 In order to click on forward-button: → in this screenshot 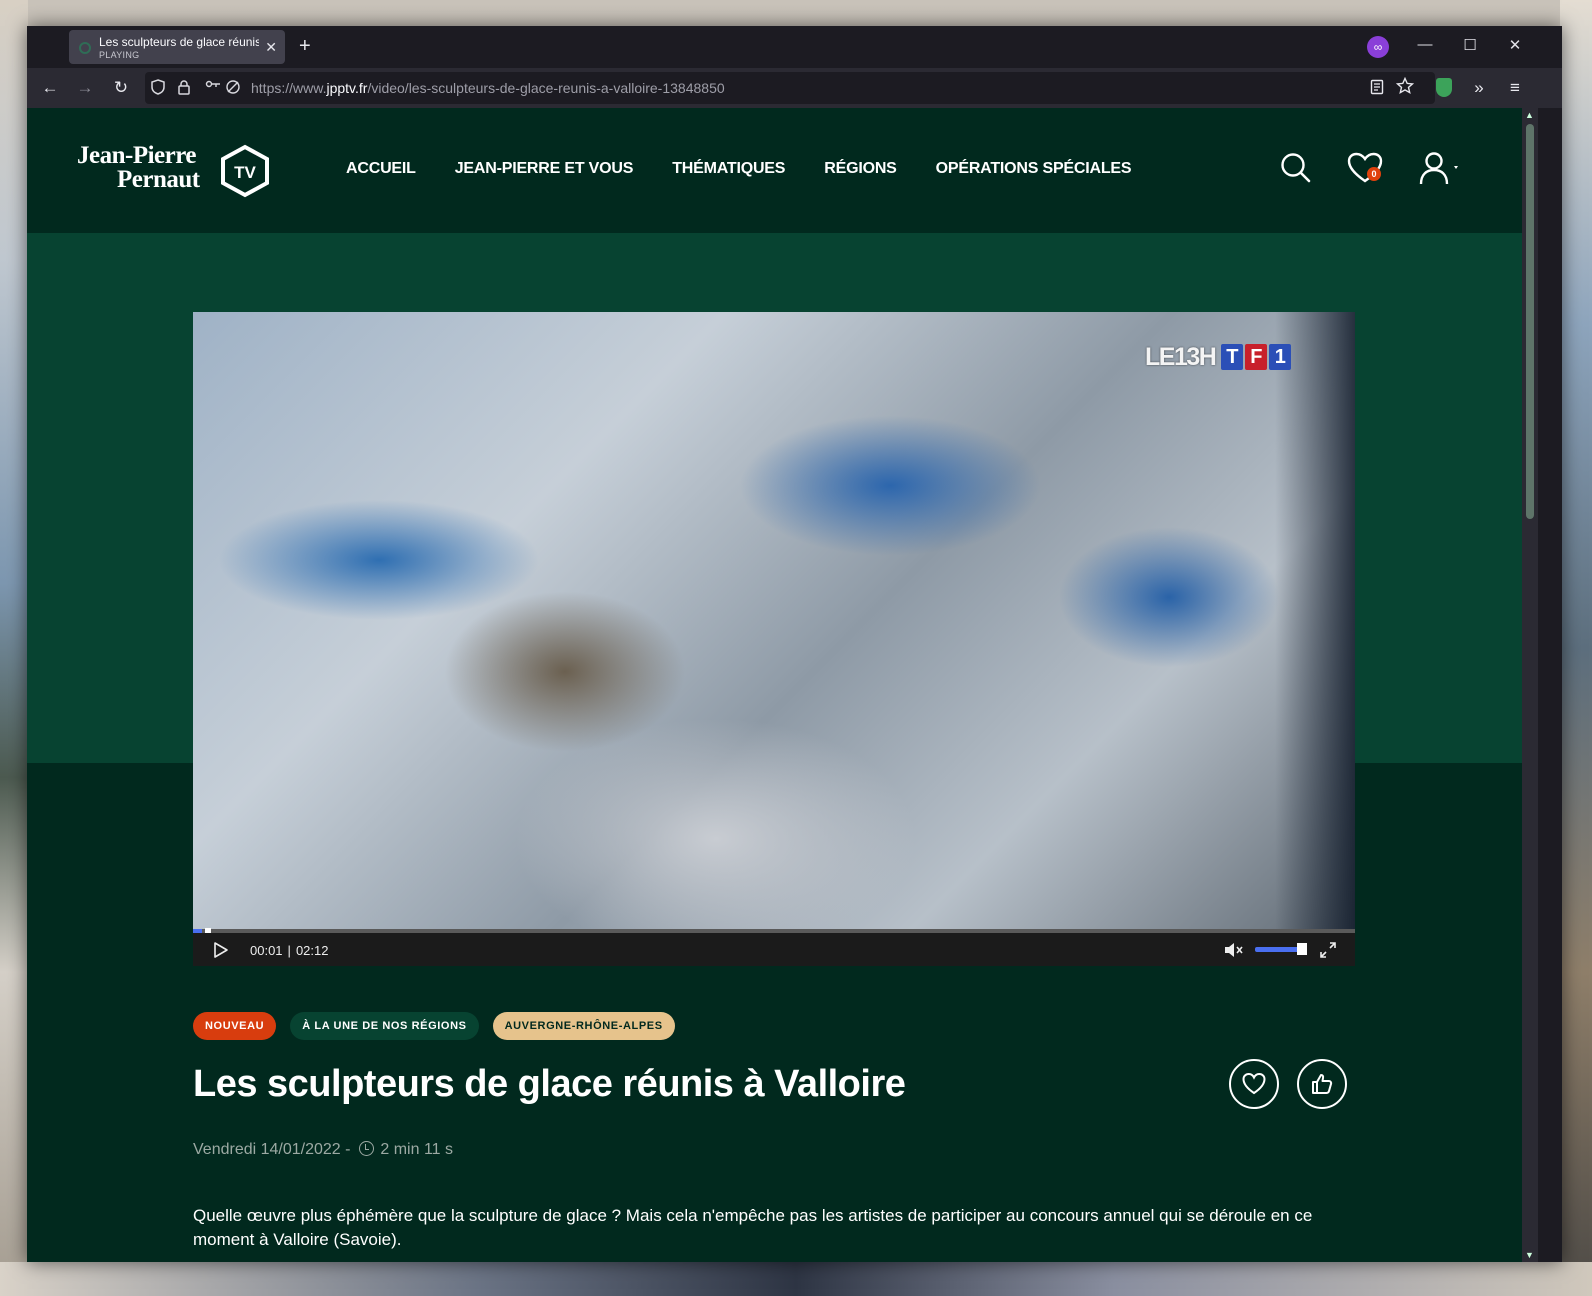, I will do `click(85, 88)`.